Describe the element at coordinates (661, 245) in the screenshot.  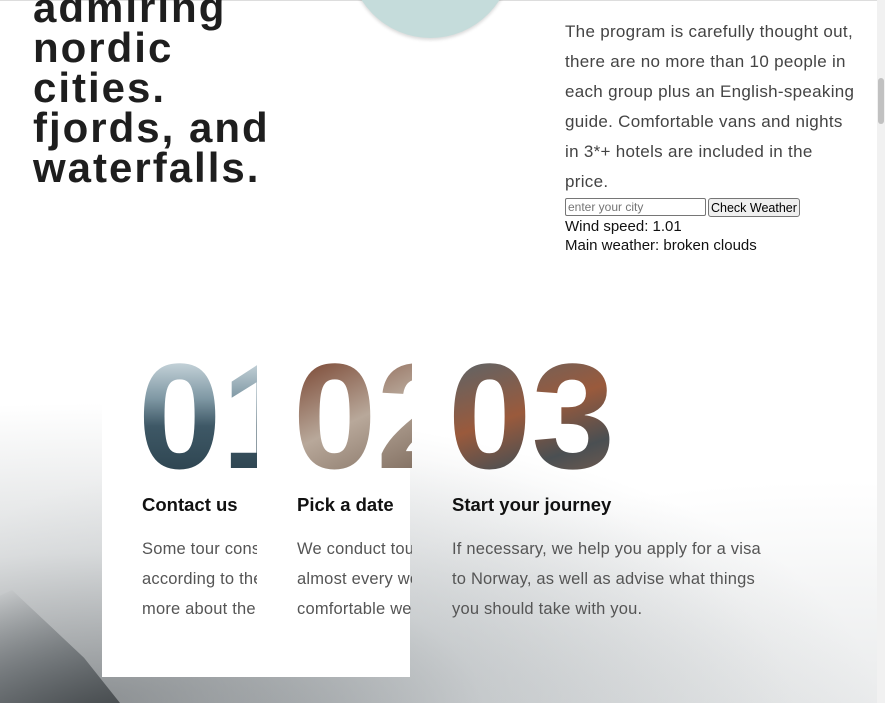
I see `main-weather: Main weather: broken clouds` at that location.